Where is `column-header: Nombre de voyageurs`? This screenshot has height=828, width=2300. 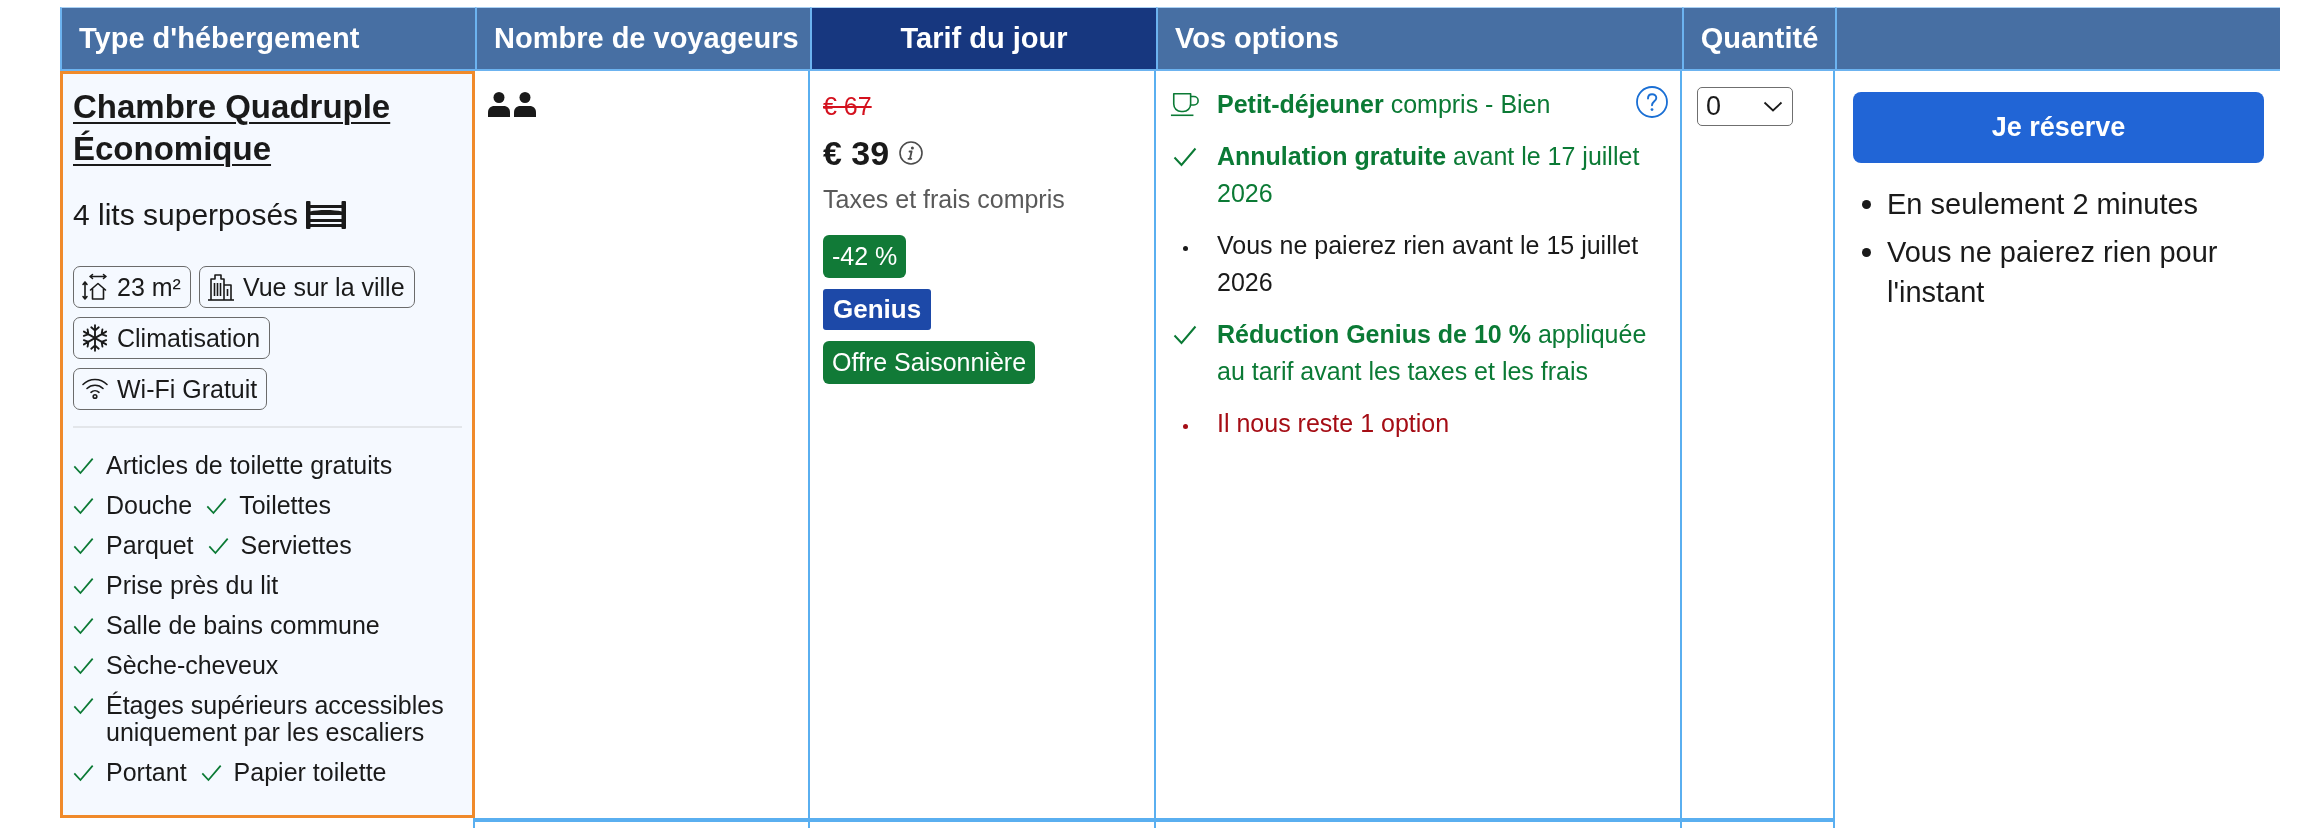 column-header: Nombre de voyageurs is located at coordinates (642, 39).